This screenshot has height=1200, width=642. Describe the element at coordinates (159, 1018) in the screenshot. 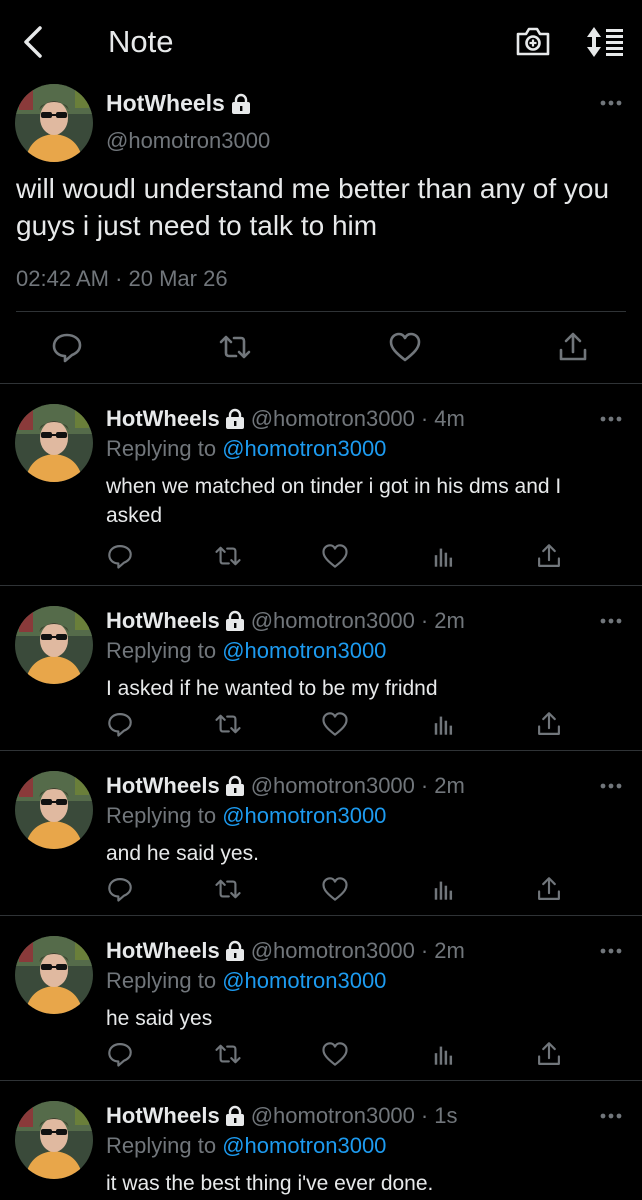

I see `reply-text: he said yes` at that location.